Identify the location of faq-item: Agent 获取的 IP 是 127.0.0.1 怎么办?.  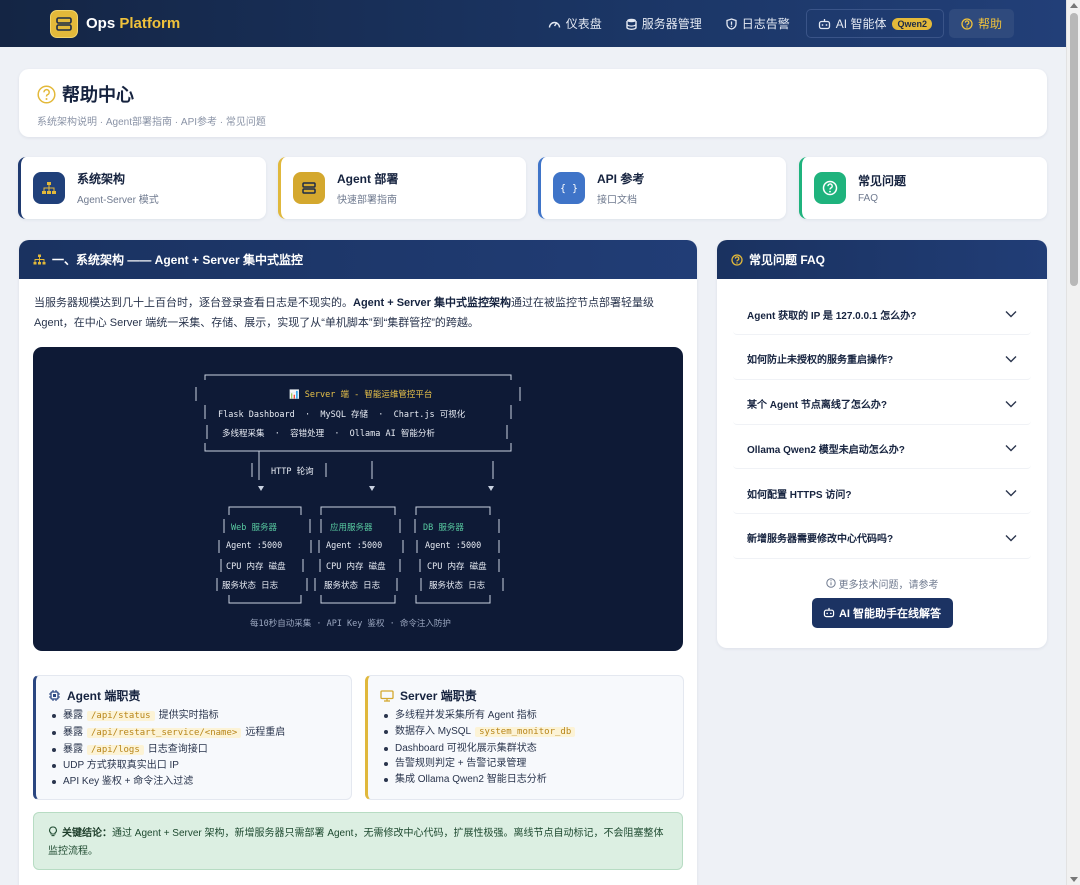
(882, 314).